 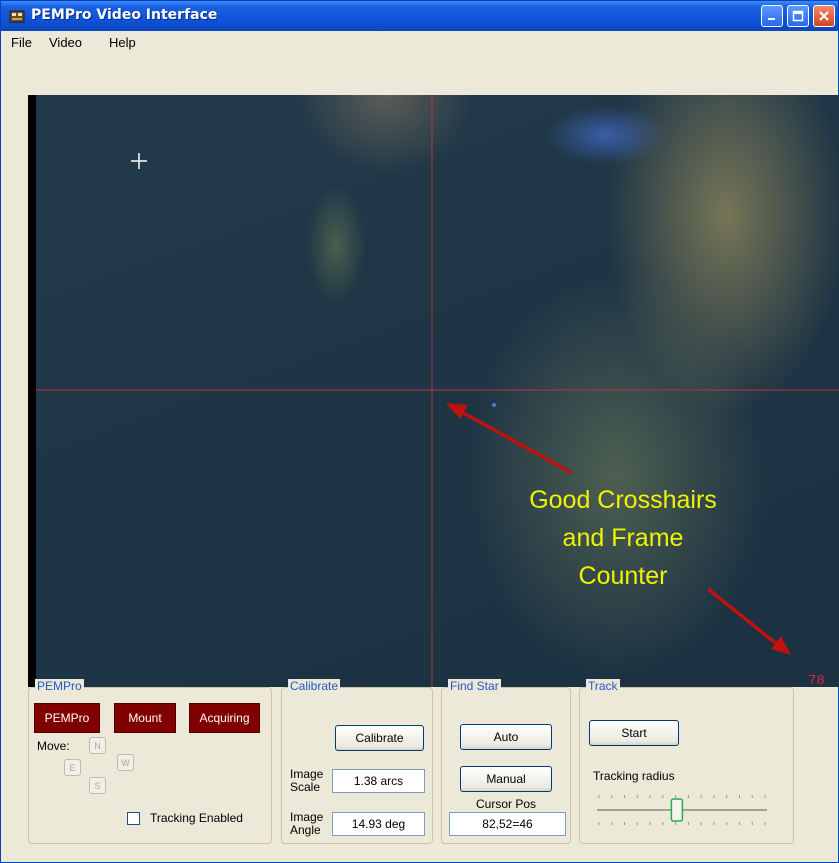 I want to click on window-title: PEMPro Video Interface, so click(x=124, y=15).